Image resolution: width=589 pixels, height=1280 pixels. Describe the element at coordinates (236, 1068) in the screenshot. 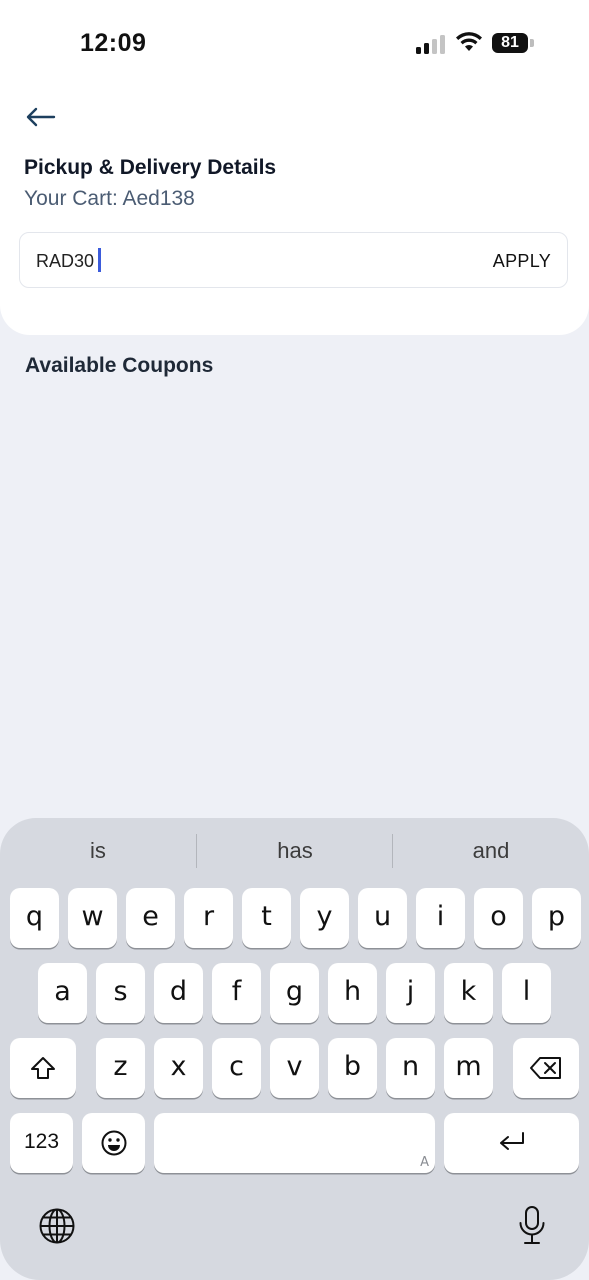

I see `key-c: c` at that location.